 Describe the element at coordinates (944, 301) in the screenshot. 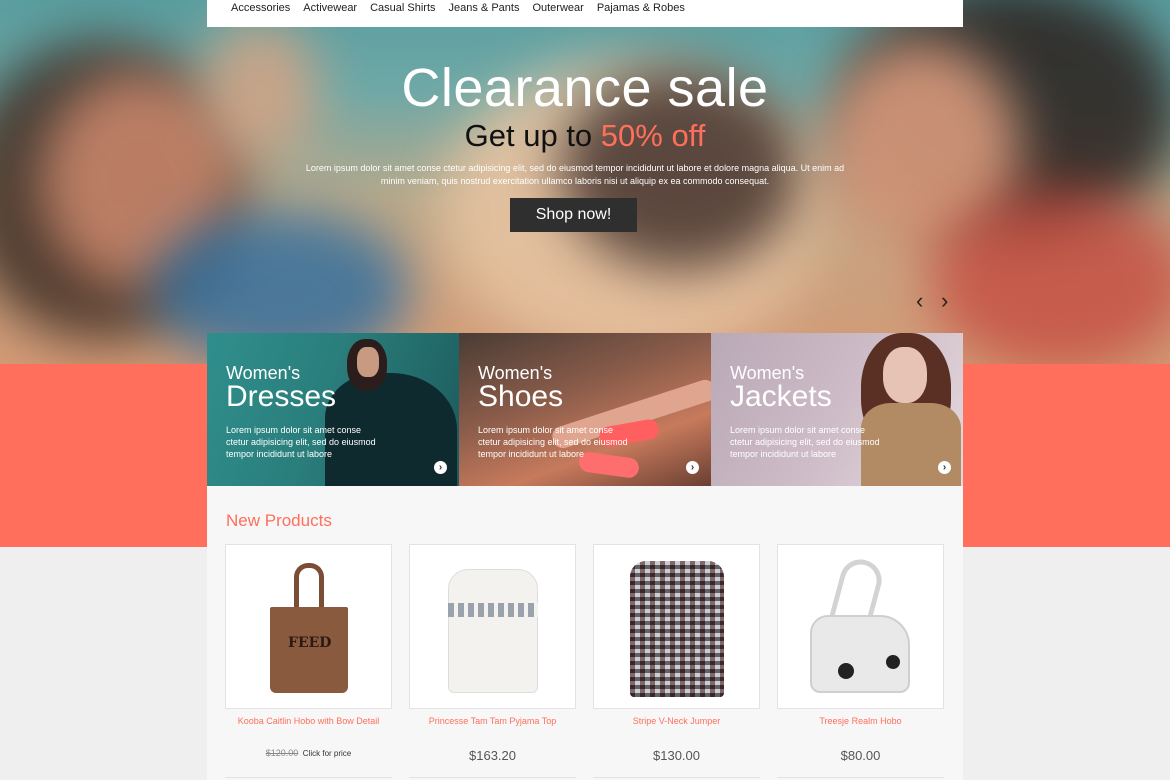

I see `slider-next-icon: ›` at that location.